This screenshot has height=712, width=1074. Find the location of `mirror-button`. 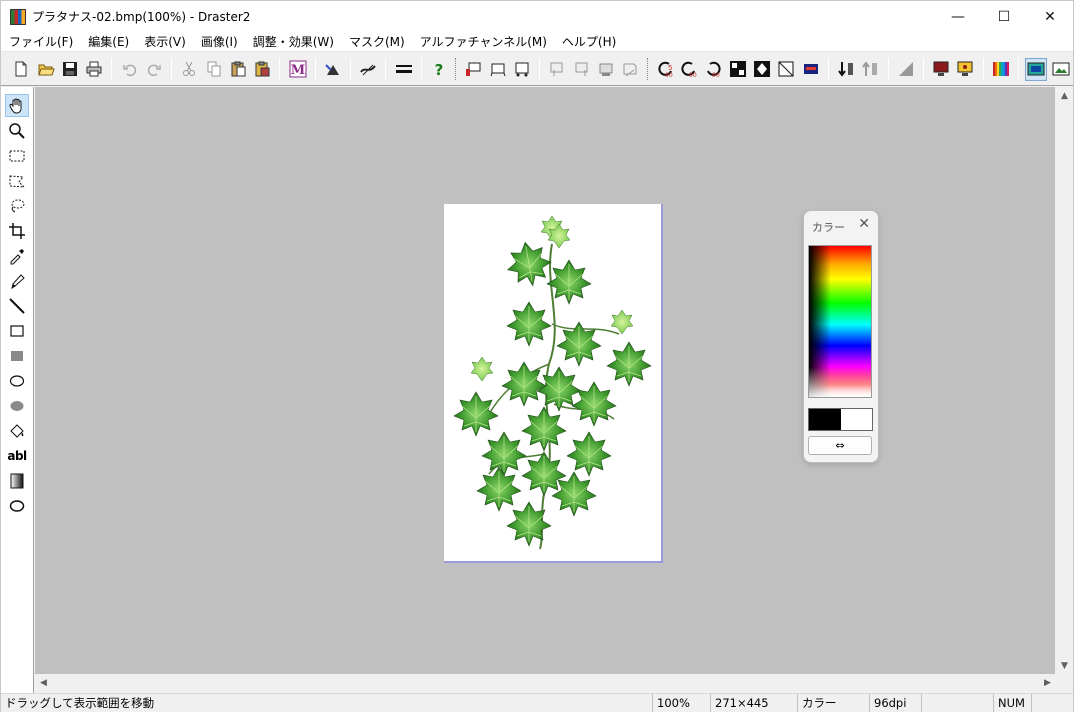

mirror-button is located at coordinates (762, 69).